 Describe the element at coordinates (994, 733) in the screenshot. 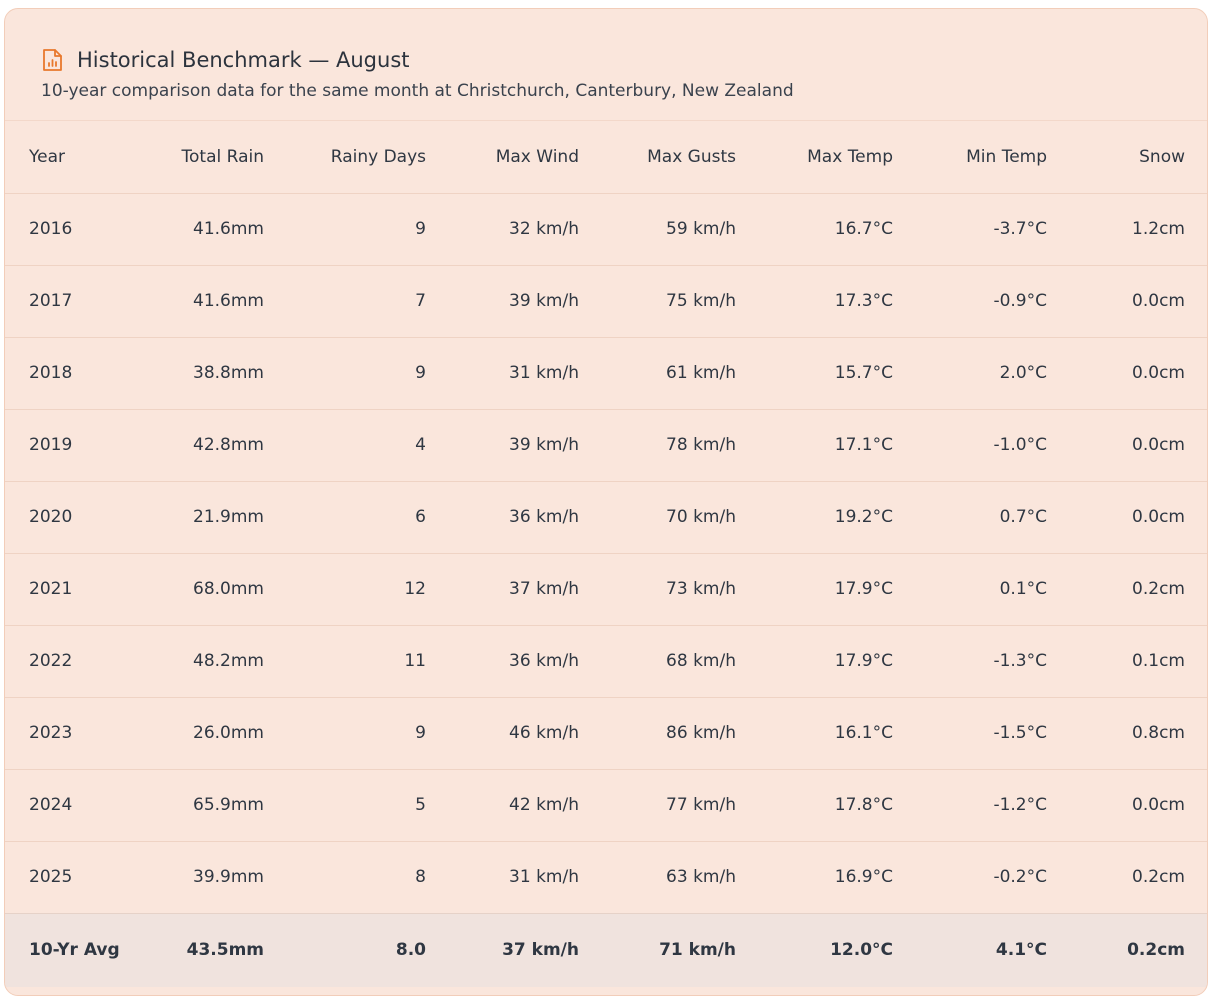

I see `cell-min-temp: -1.5°C` at that location.